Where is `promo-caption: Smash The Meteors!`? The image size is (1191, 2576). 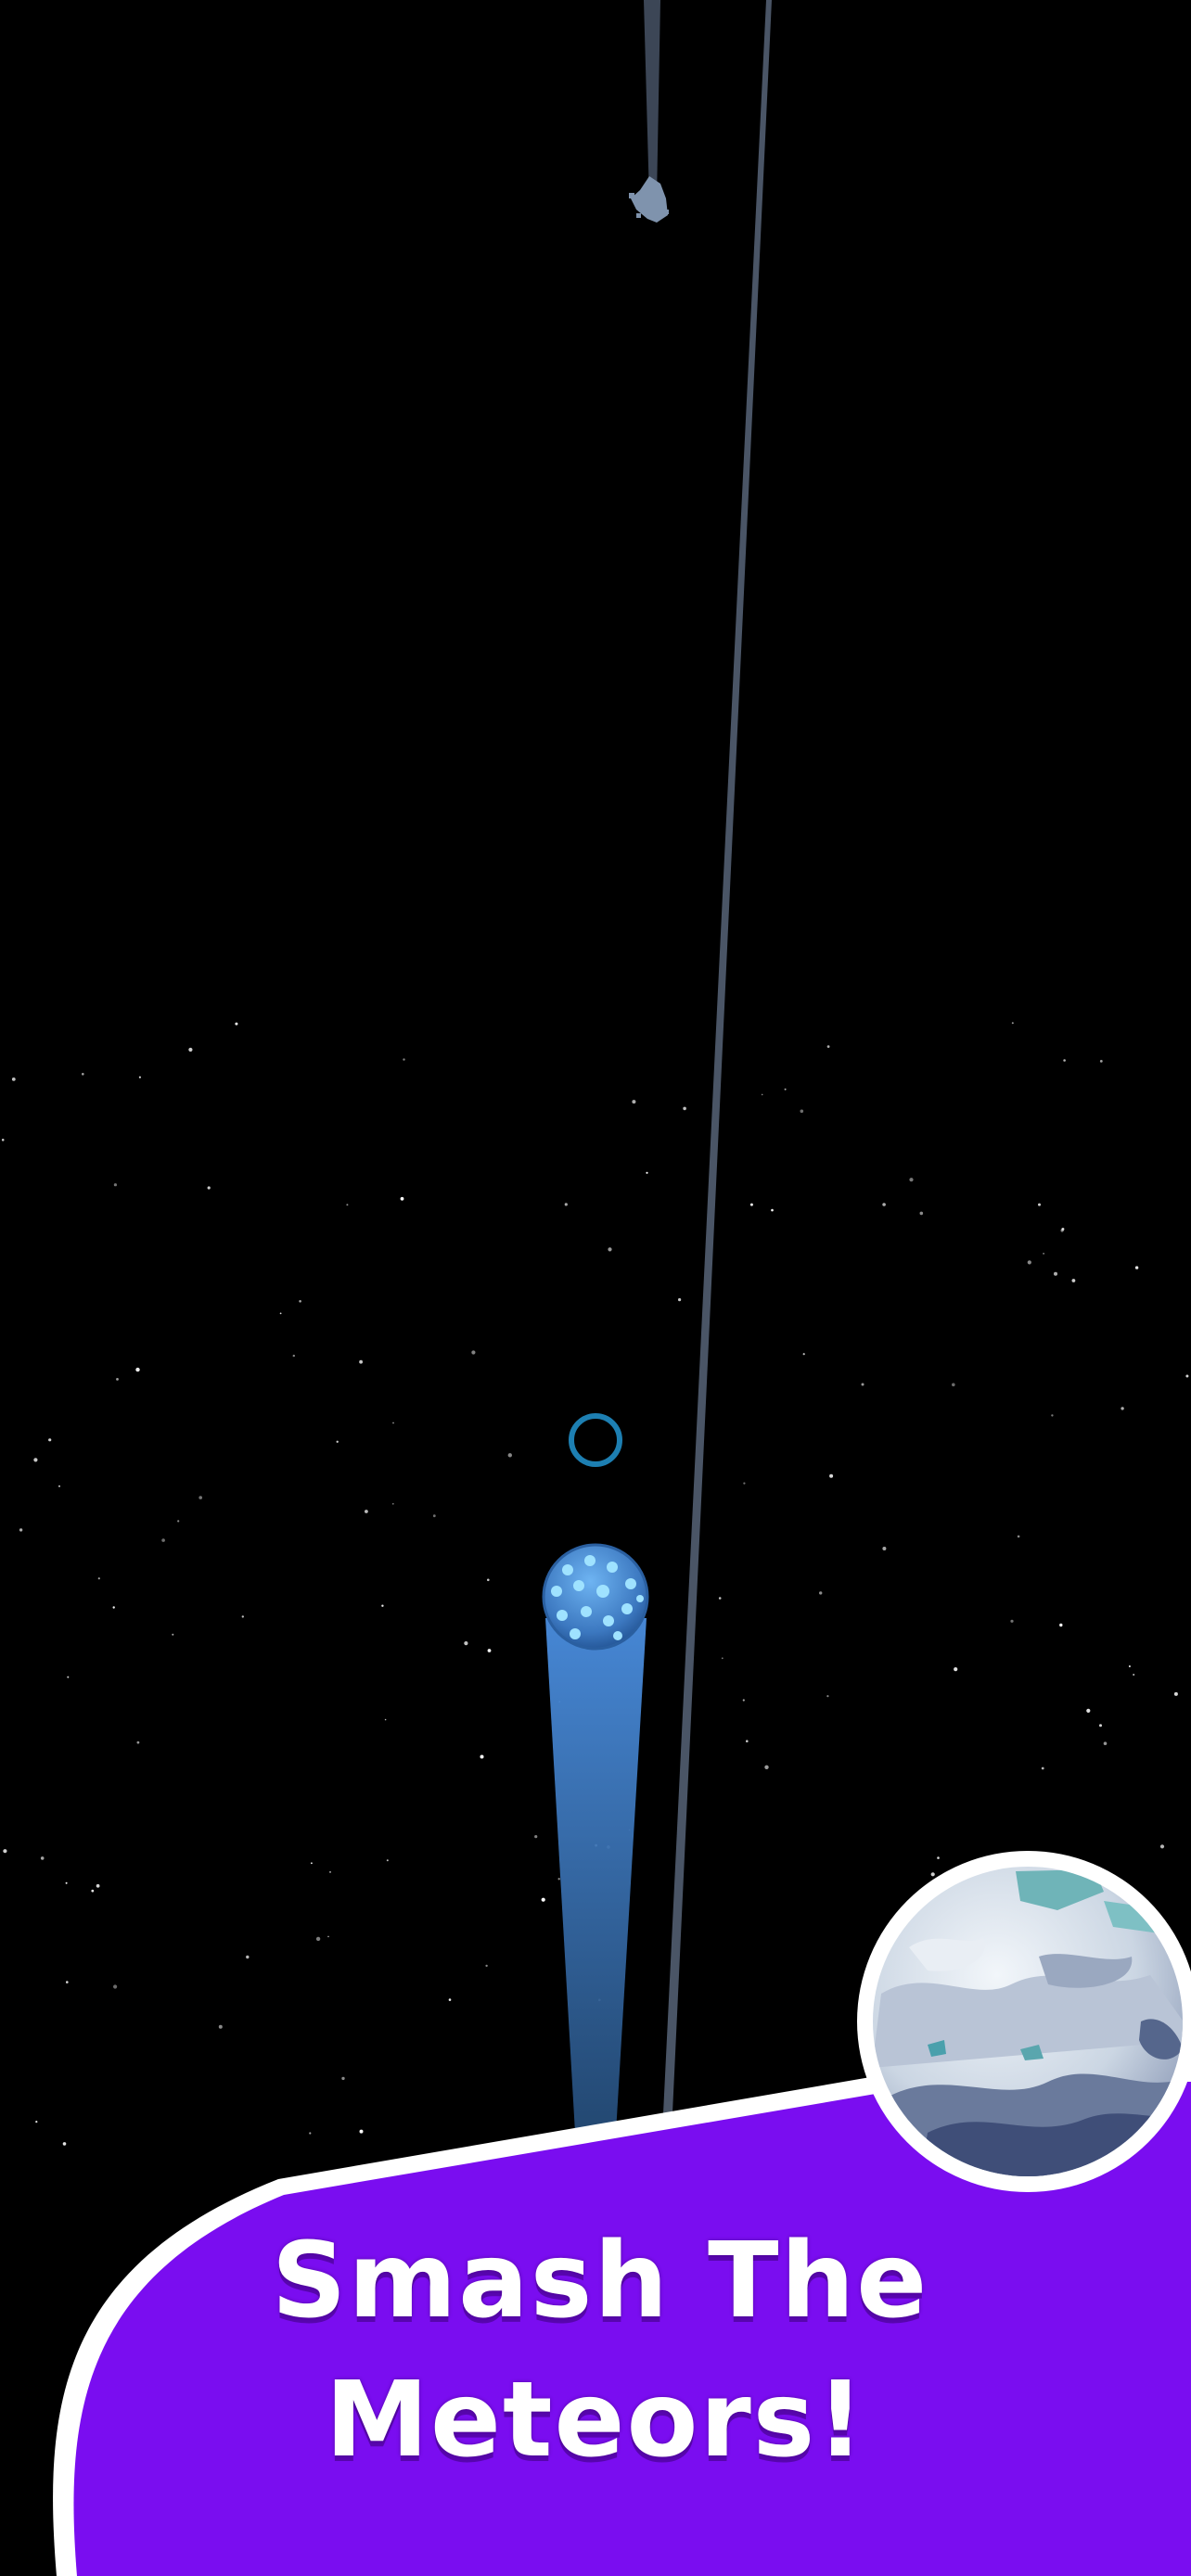 promo-caption: Smash The Meteors! is located at coordinates (595, 2351).